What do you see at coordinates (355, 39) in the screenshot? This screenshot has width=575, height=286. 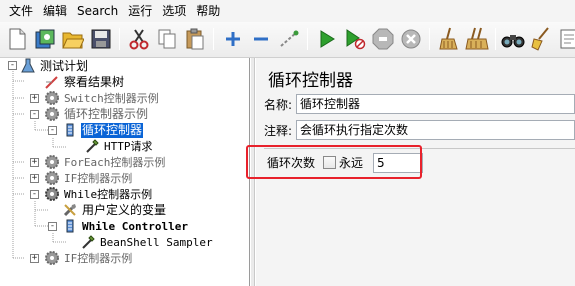 I see `start-no-pause-icon` at bounding box center [355, 39].